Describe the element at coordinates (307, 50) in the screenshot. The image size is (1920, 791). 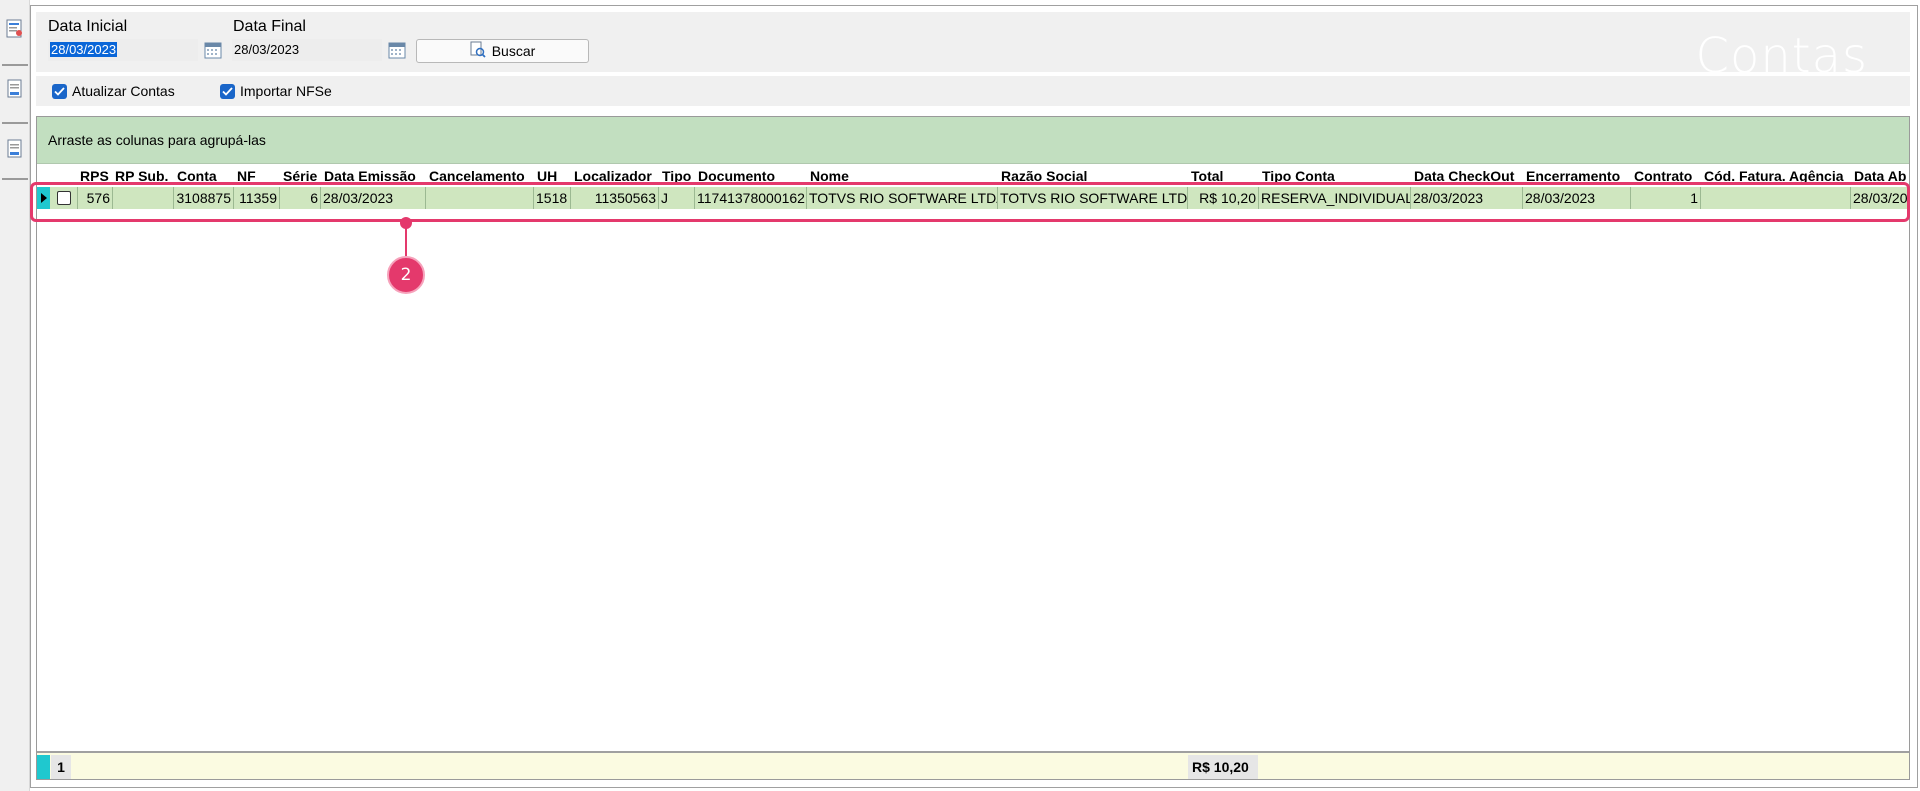
I see `data-final-field: 28/03/2023` at that location.